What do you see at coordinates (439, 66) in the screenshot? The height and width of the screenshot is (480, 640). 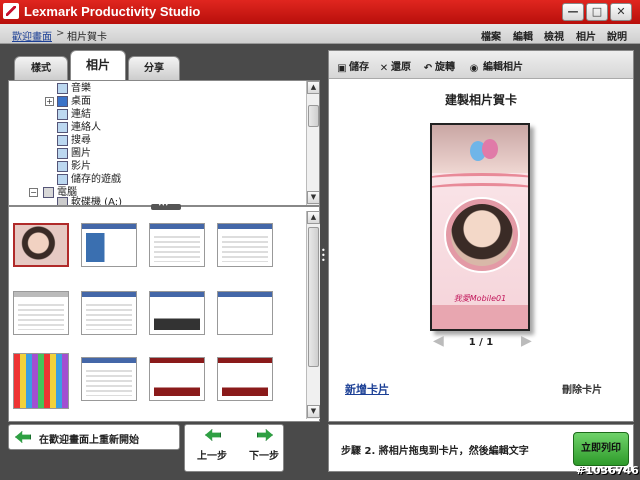 I see `rotate-button: ↶ 旋轉` at bounding box center [439, 66].